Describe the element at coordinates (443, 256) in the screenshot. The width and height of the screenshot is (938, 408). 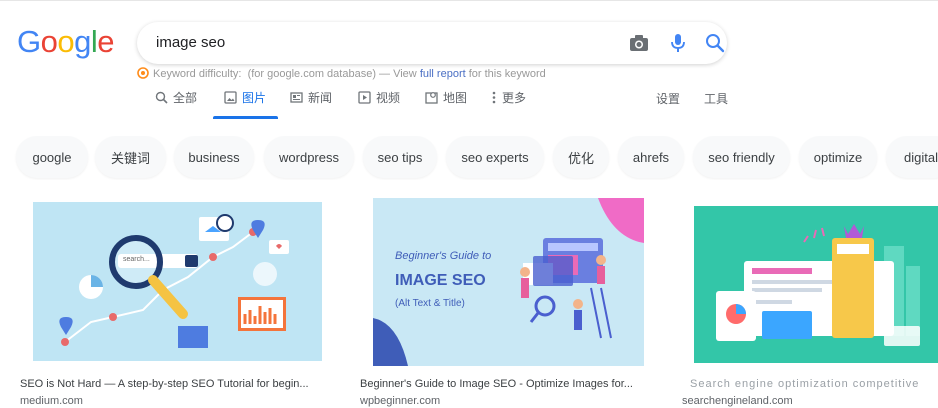
I see `image-heading-text: Beginner's Guide to` at that location.